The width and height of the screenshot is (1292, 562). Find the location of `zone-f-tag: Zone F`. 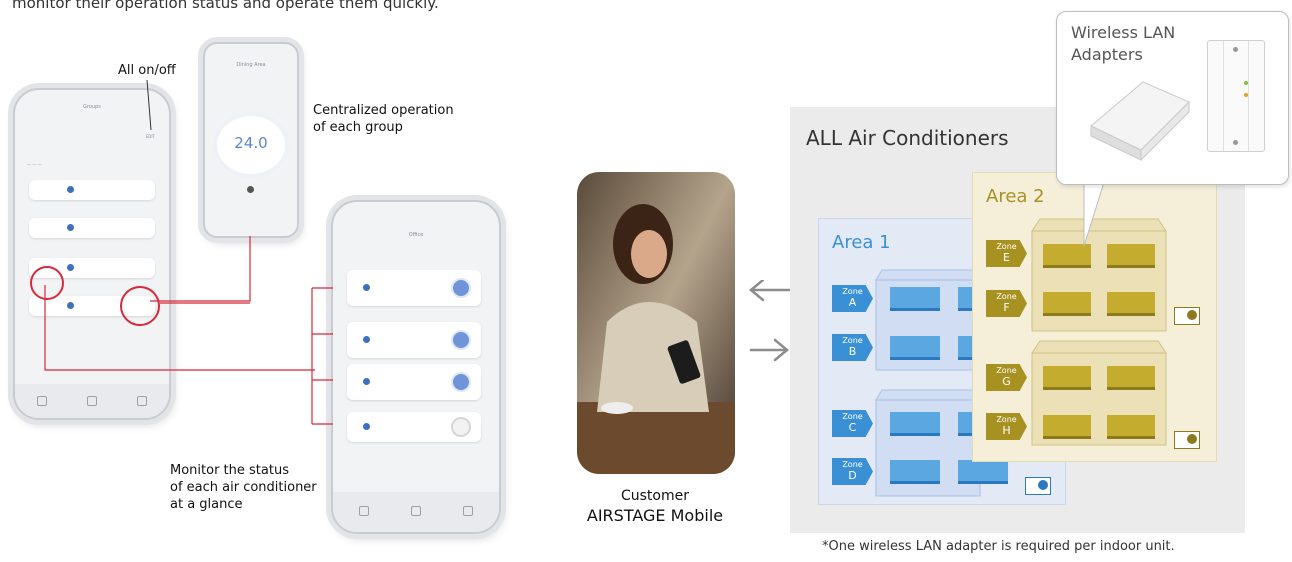

zone-f-tag: Zone F is located at coordinates (1006, 303).